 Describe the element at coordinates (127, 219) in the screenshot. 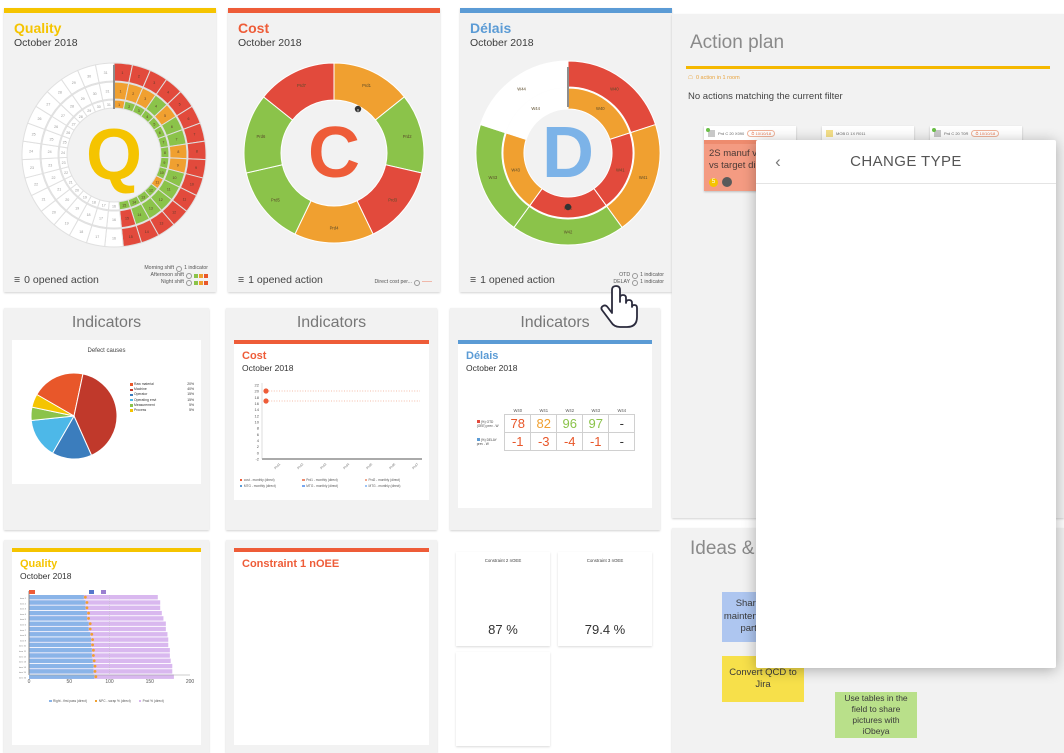

I see `svg-text: 15` at that location.